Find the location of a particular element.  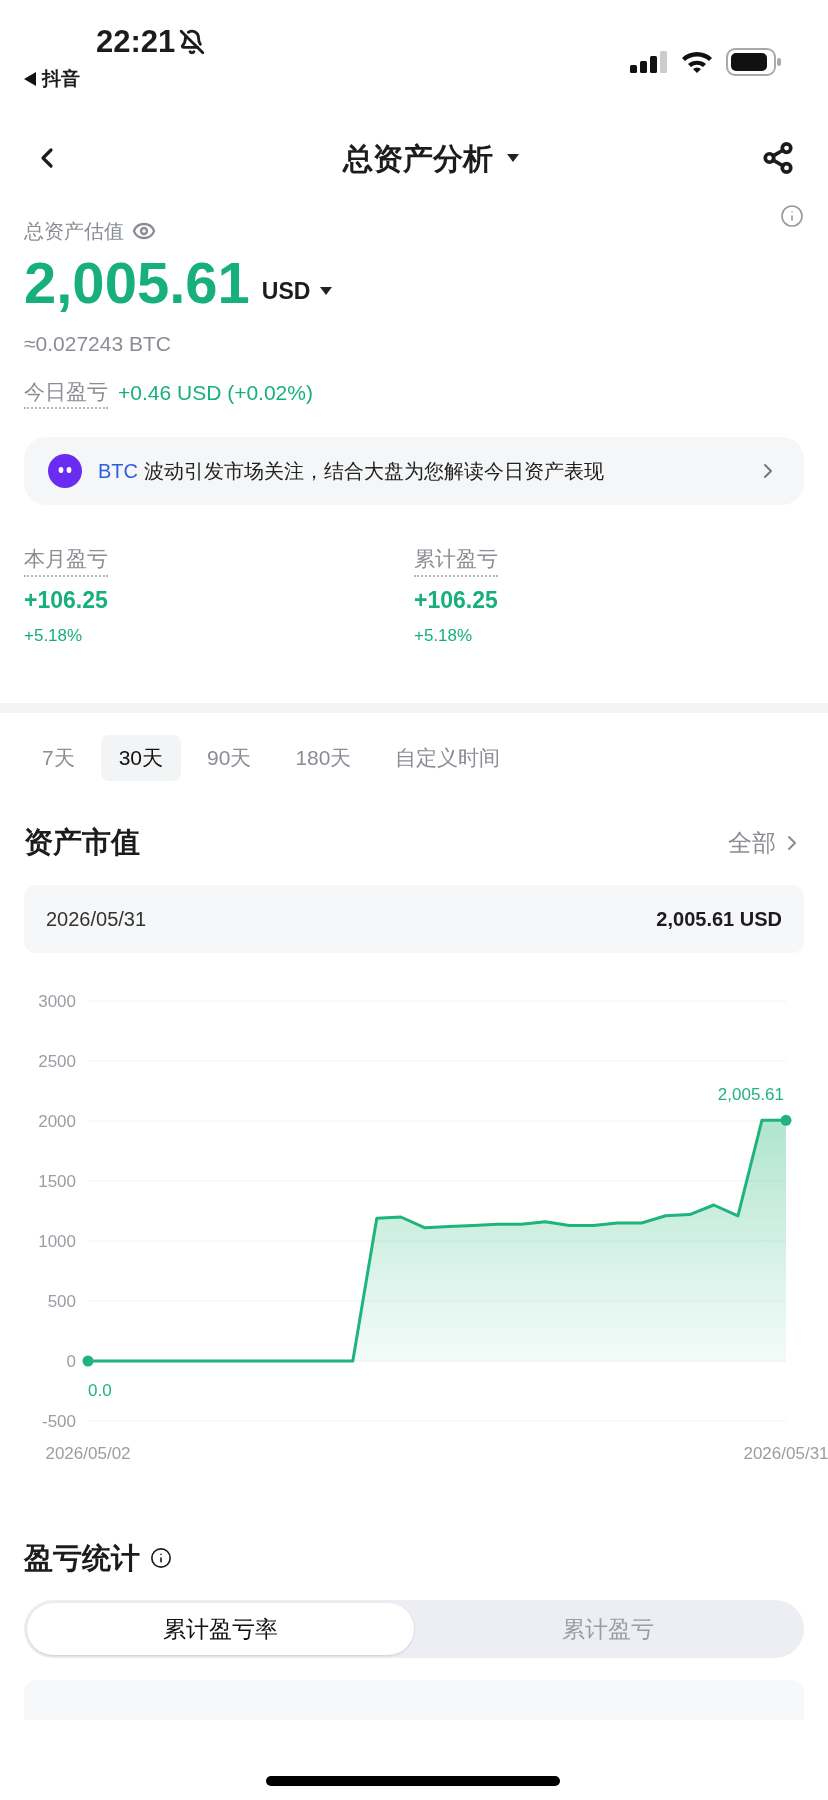

axis-label: 1000 is located at coordinates (57, 1241).